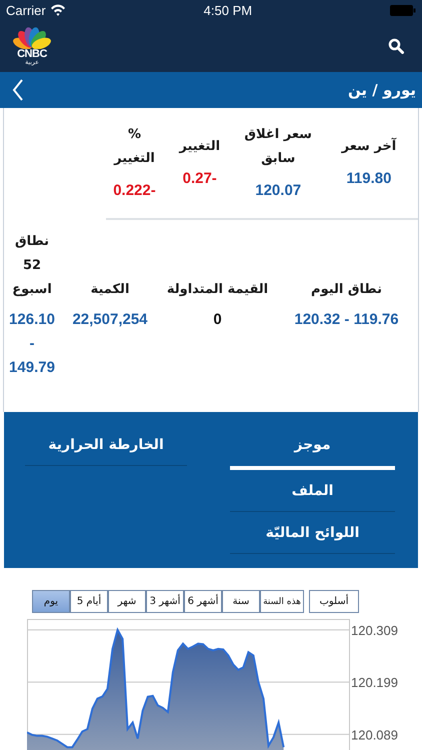 This screenshot has height=750, width=422. I want to click on stat-value: 120.32 - 119.76, so click(346, 319).